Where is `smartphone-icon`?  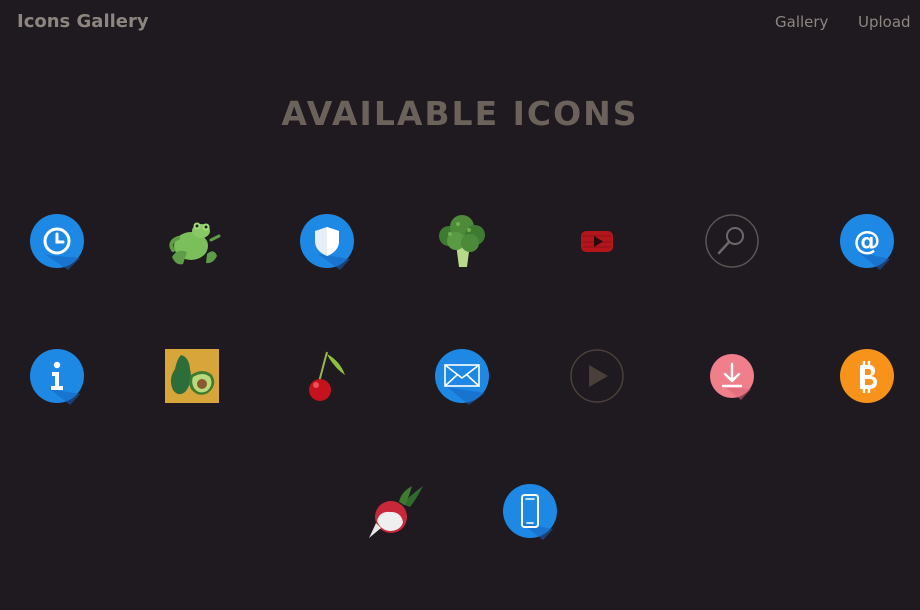
smartphone-icon is located at coordinates (530, 511).